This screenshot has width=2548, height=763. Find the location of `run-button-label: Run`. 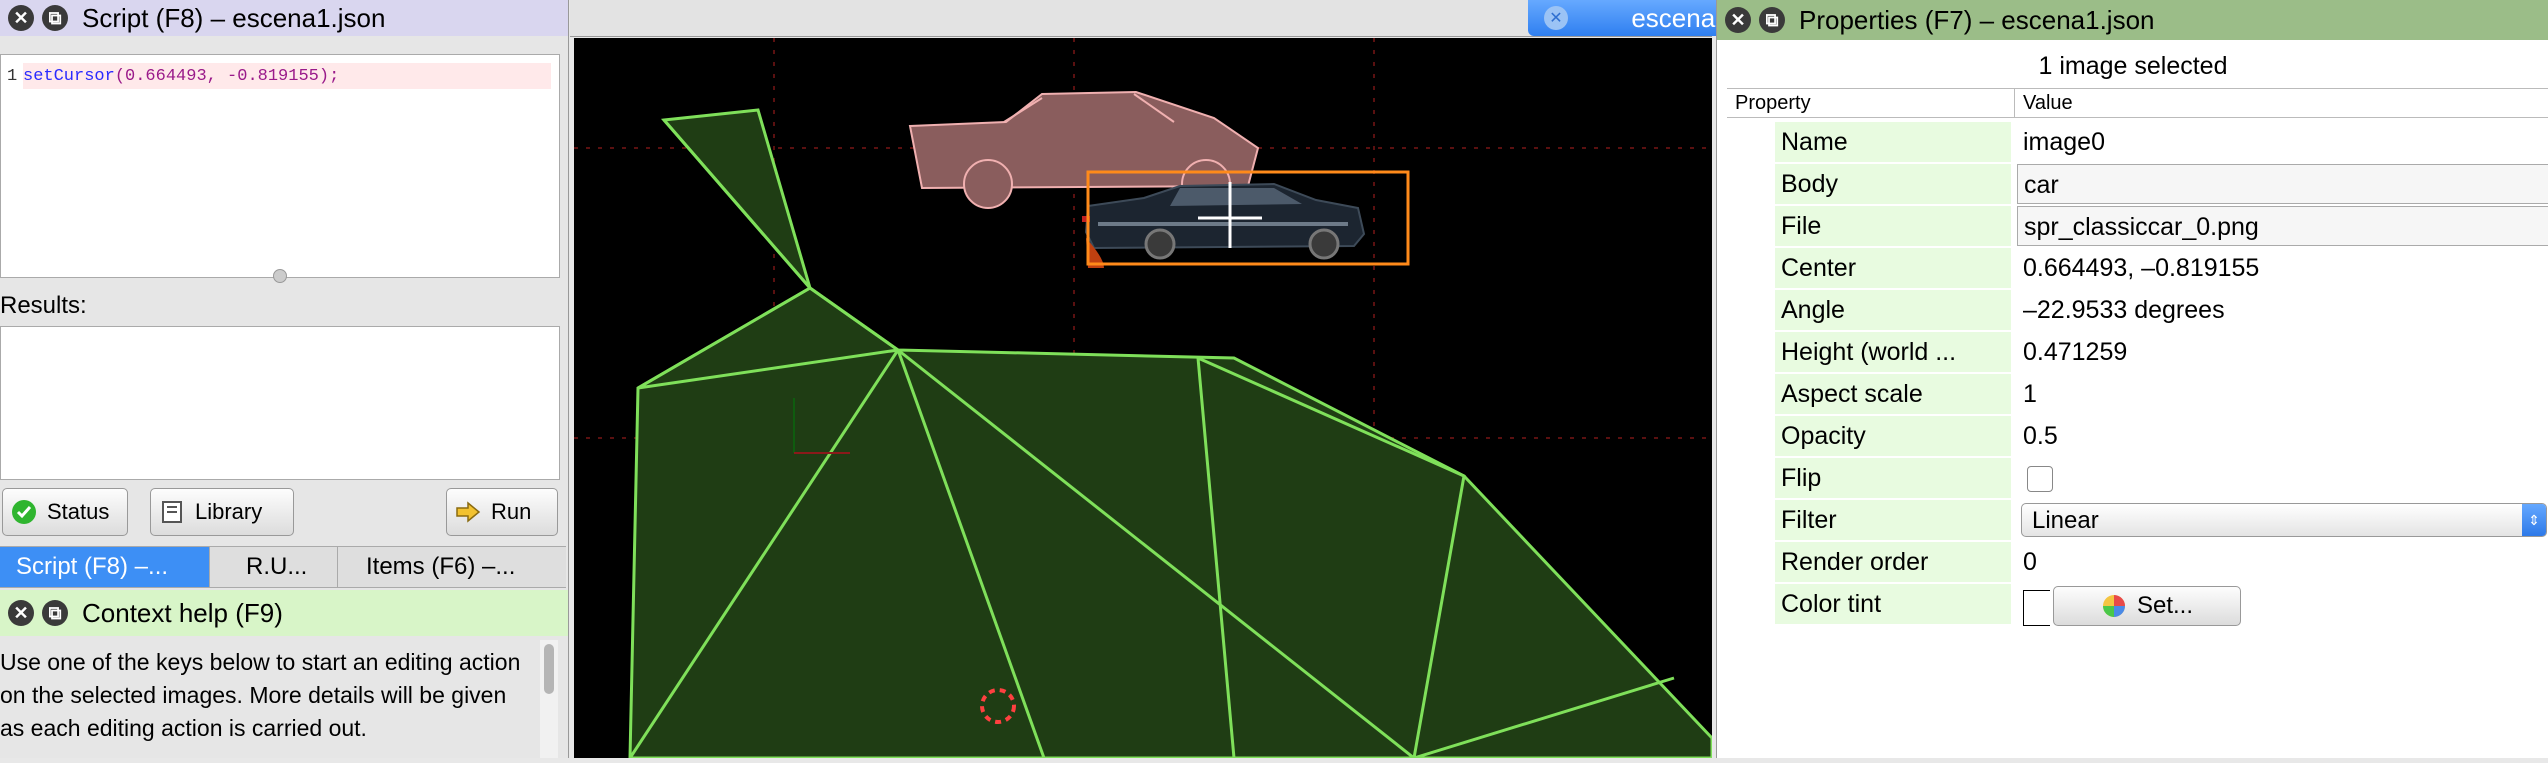

run-button-label: Run is located at coordinates (511, 511).